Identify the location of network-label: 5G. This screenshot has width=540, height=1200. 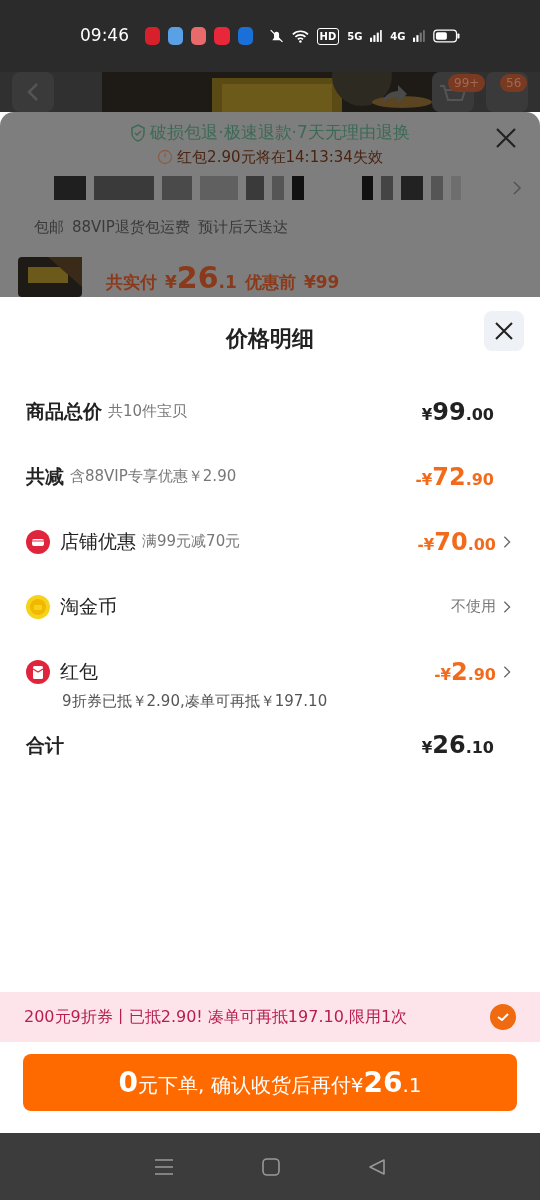
(355, 36).